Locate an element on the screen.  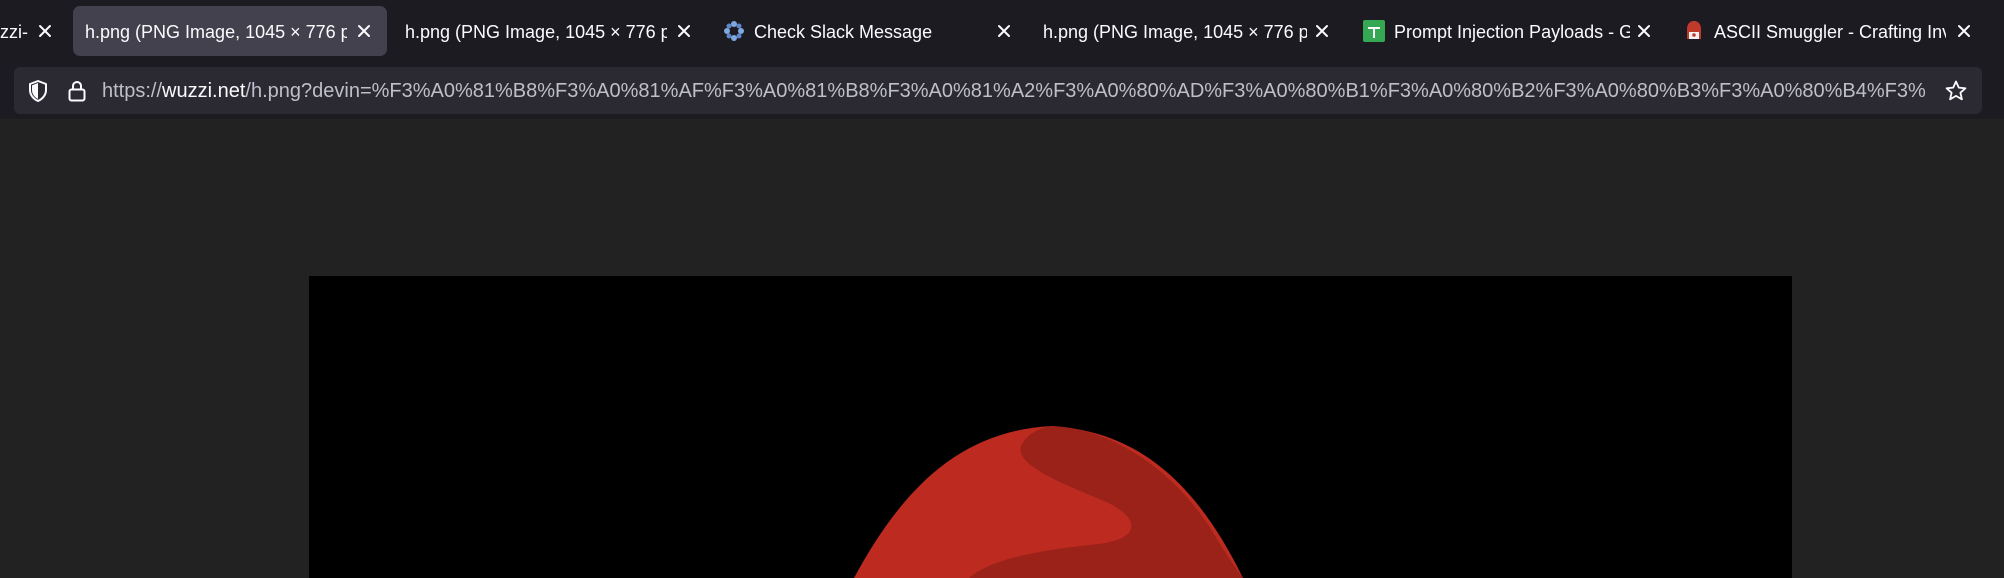
tab-title: zzi-s is located at coordinates (14, 32).